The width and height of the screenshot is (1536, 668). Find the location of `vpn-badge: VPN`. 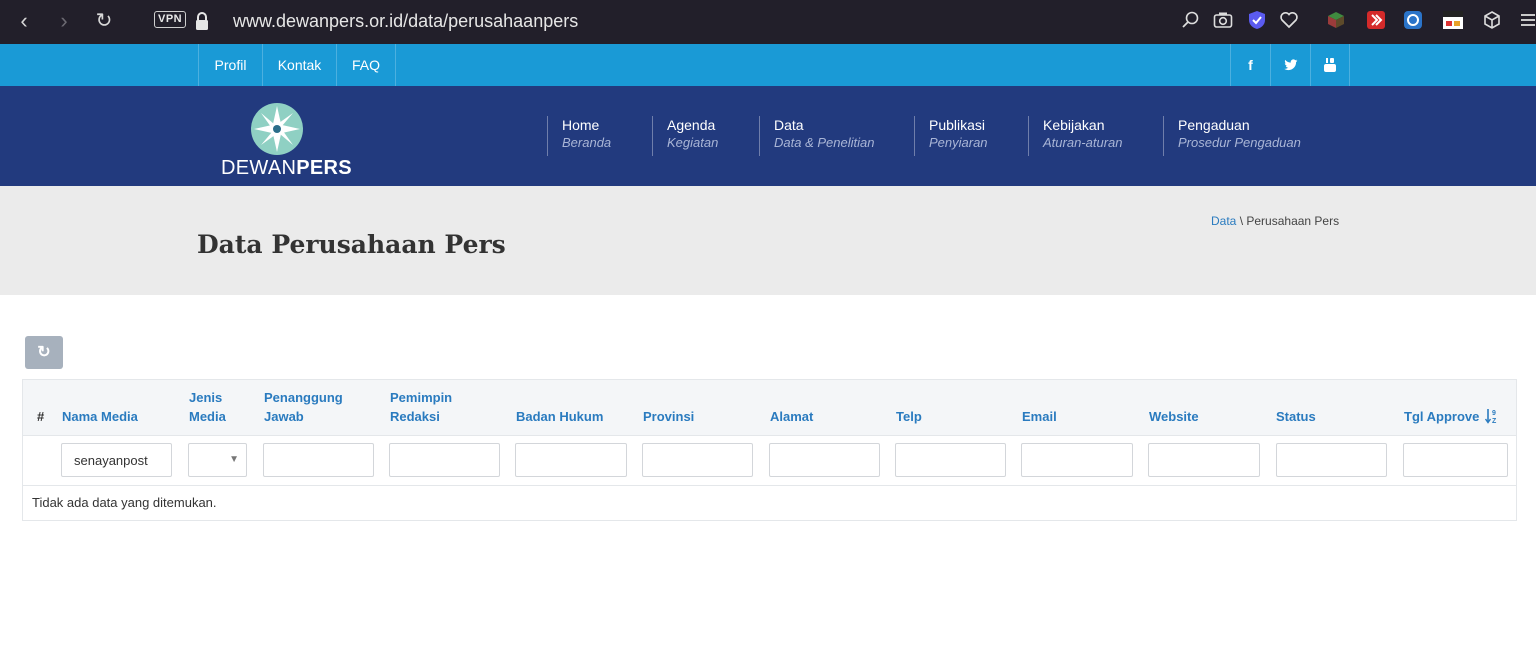

vpn-badge: VPN is located at coordinates (170, 19).